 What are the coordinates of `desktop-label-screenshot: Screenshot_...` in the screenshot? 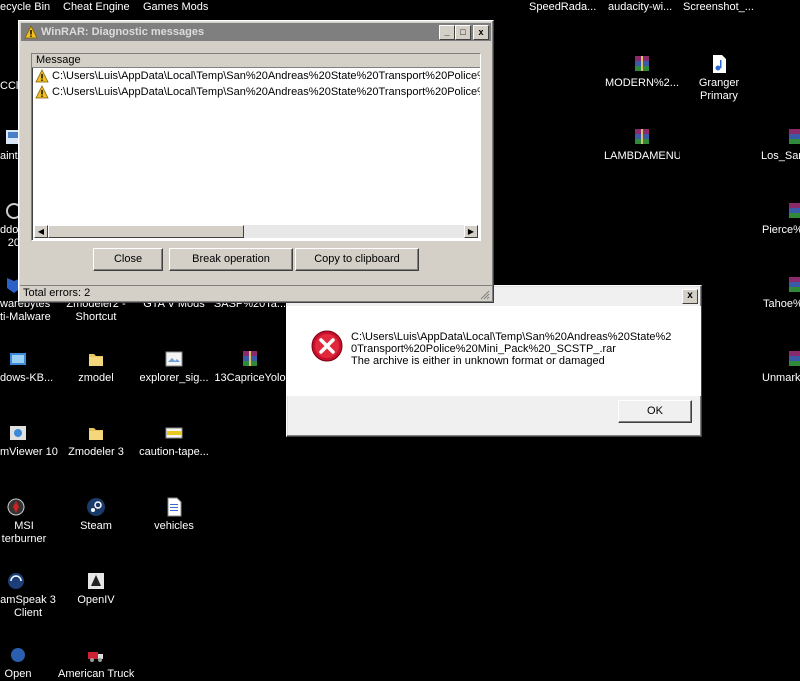 It's located at (718, 7).